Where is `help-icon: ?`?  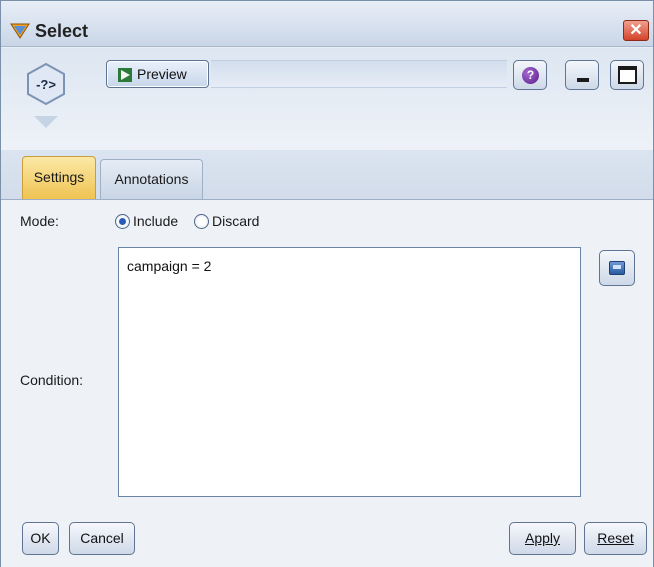
help-icon: ? is located at coordinates (530, 75).